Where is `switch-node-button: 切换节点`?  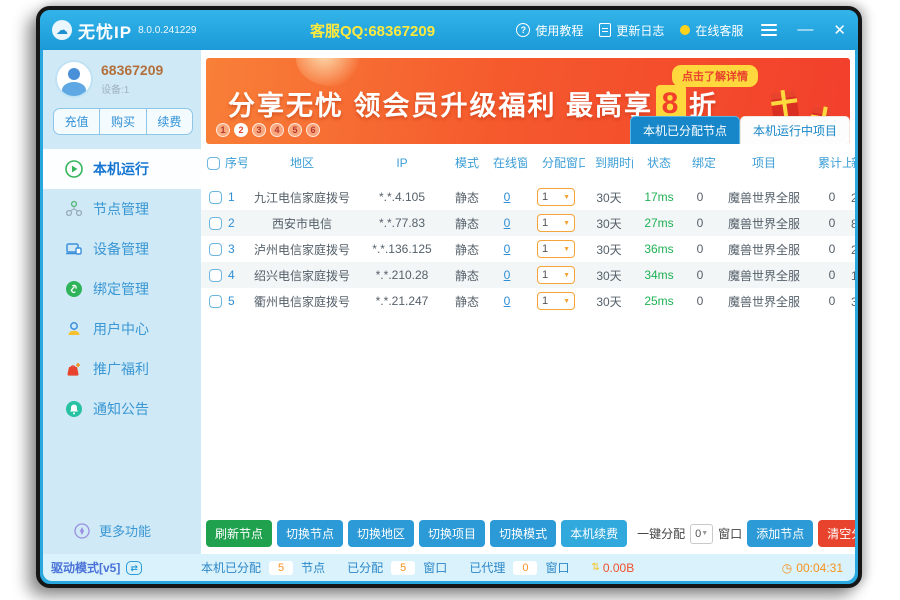
switch-node-button: 切换节点 is located at coordinates (310, 533).